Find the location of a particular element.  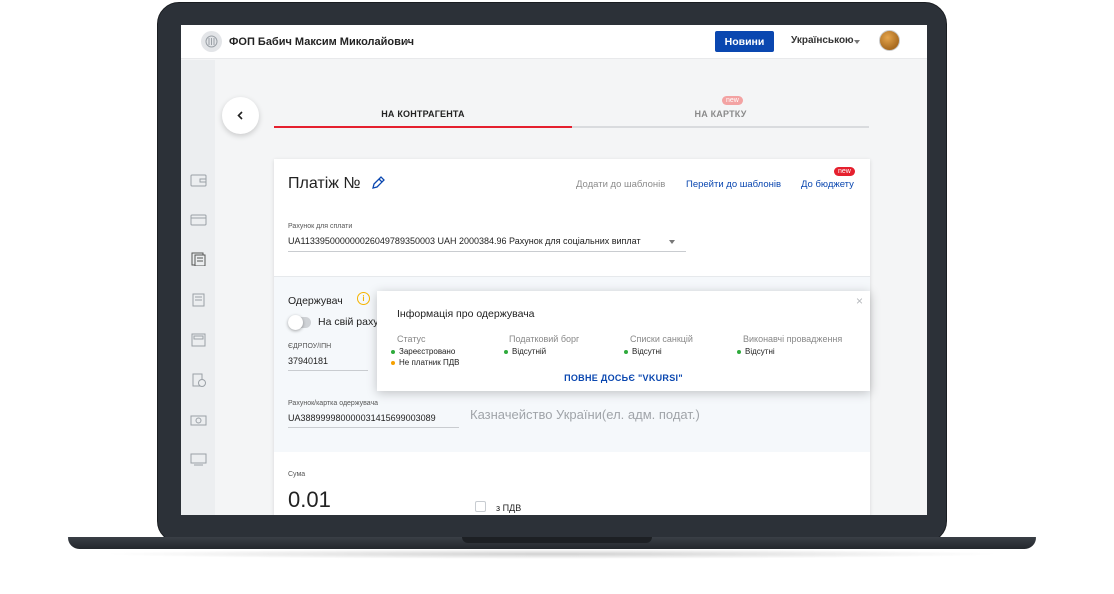

company-logo-icon is located at coordinates (211, 41).